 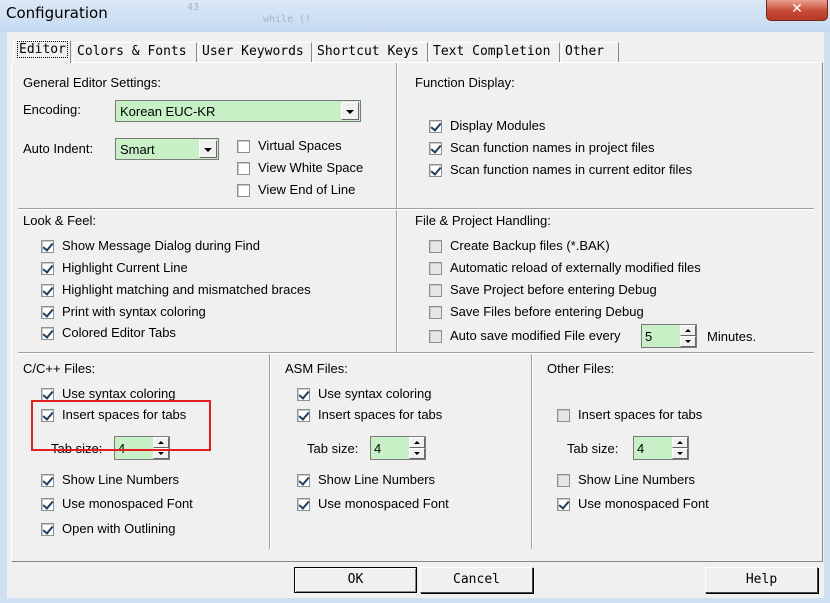 What do you see at coordinates (398, 448) in the screenshot?
I see `asm-tab-size-spinner: 4` at bounding box center [398, 448].